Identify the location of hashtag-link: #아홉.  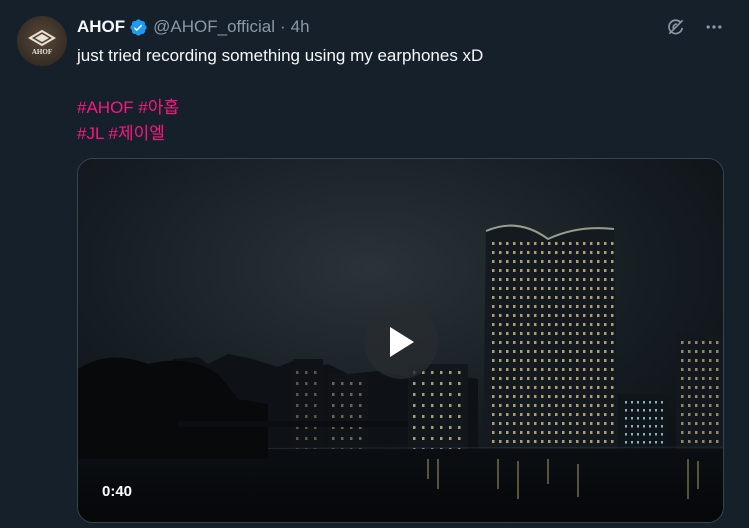
(158, 107).